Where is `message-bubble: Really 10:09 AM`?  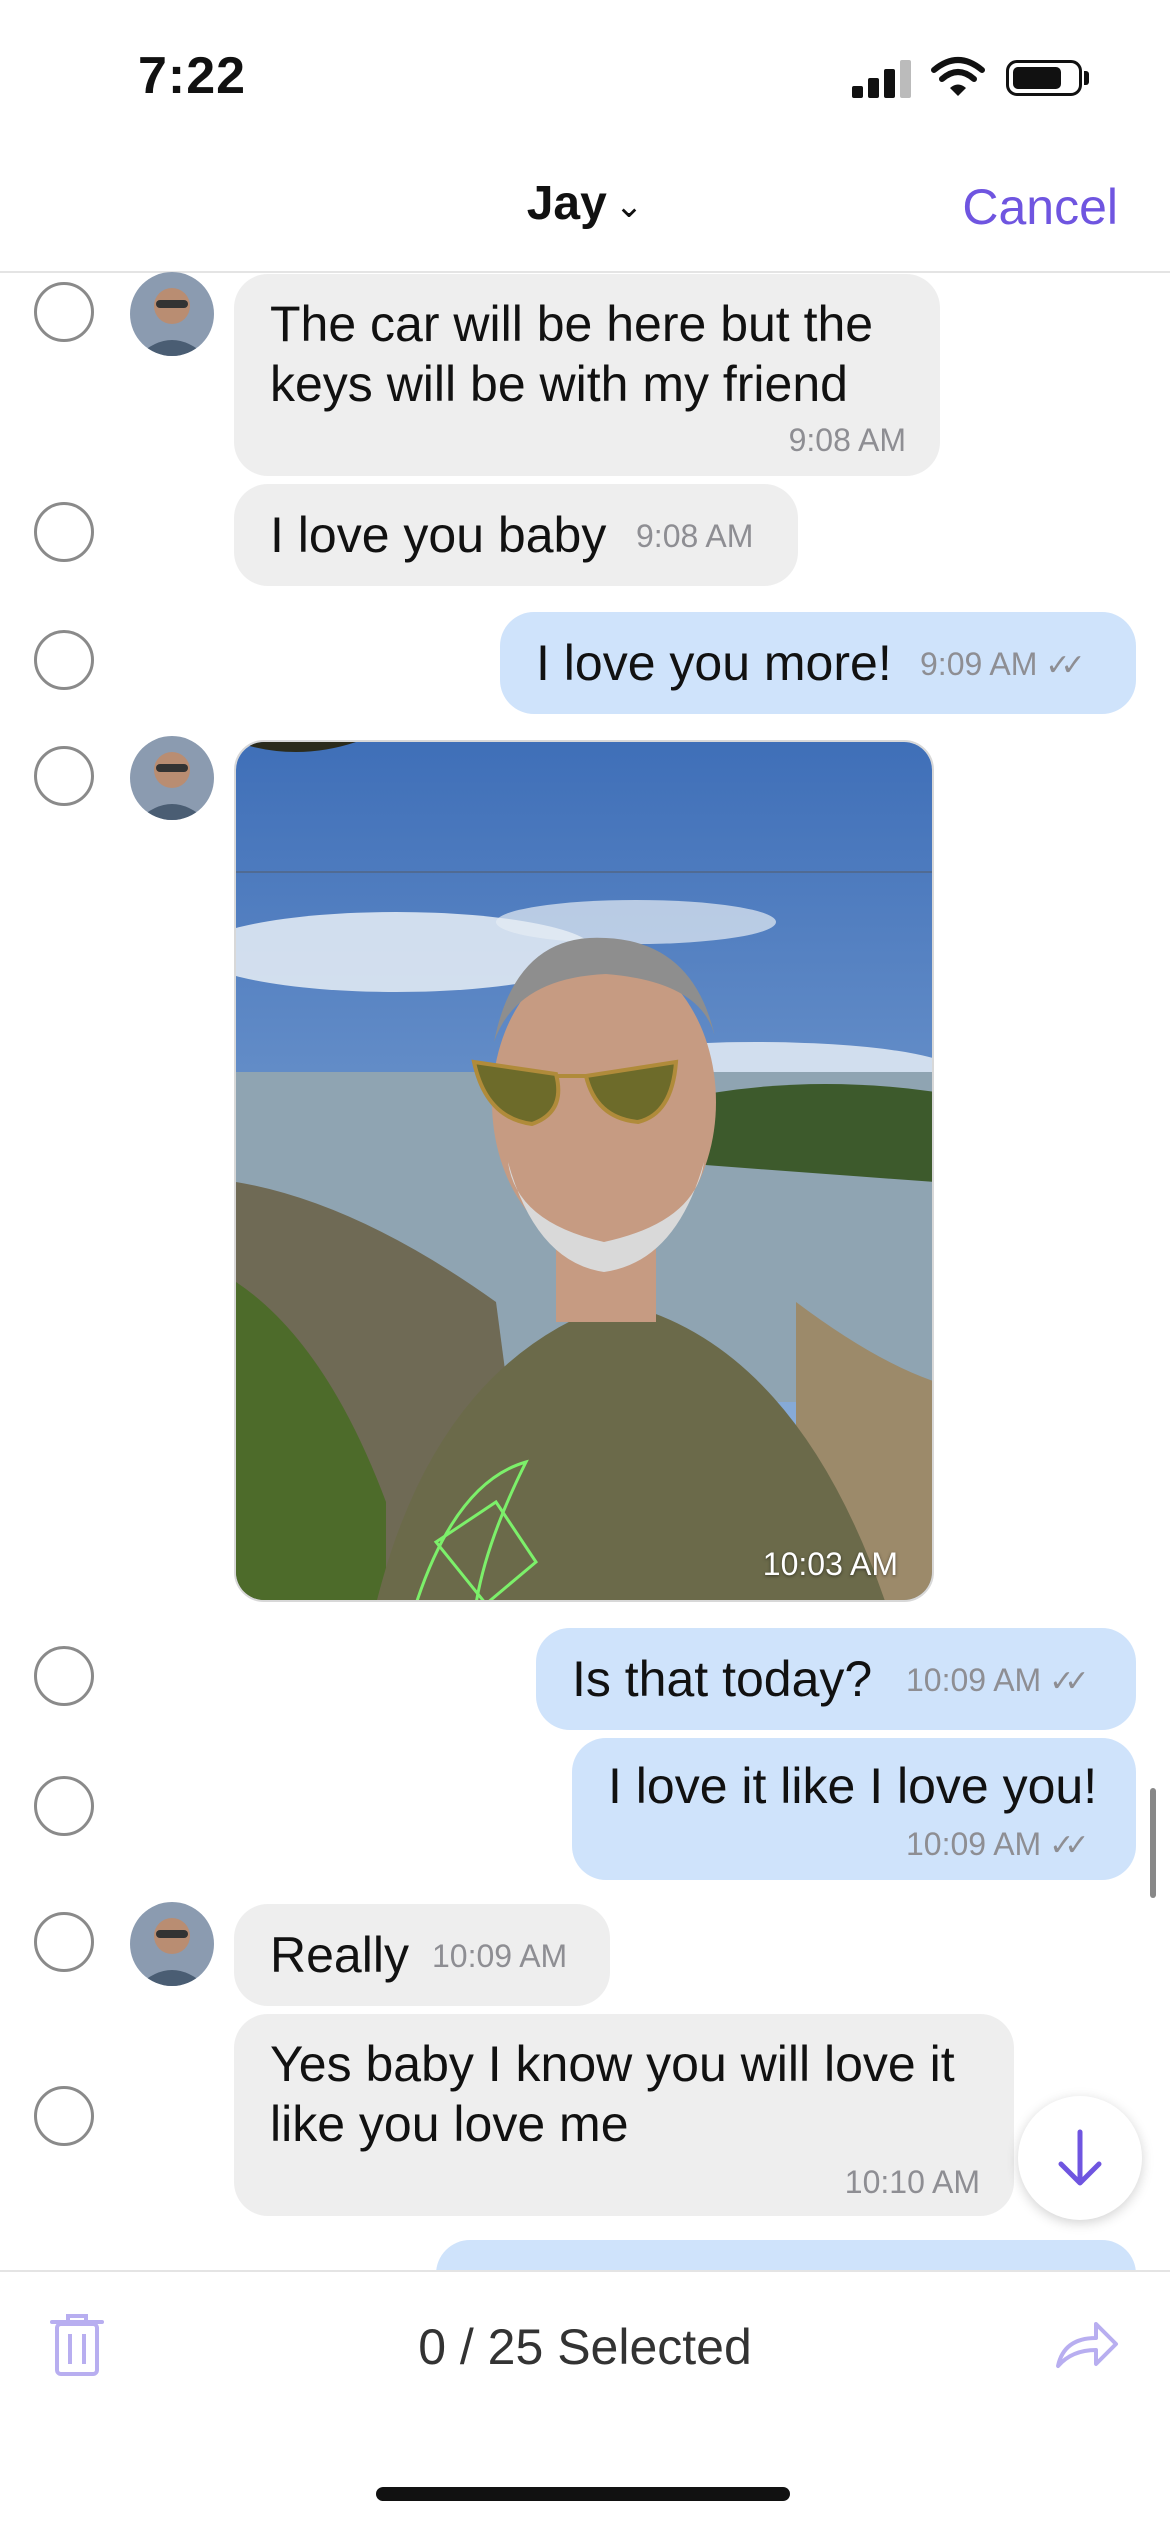 message-bubble: Really 10:09 AM is located at coordinates (422, 1955).